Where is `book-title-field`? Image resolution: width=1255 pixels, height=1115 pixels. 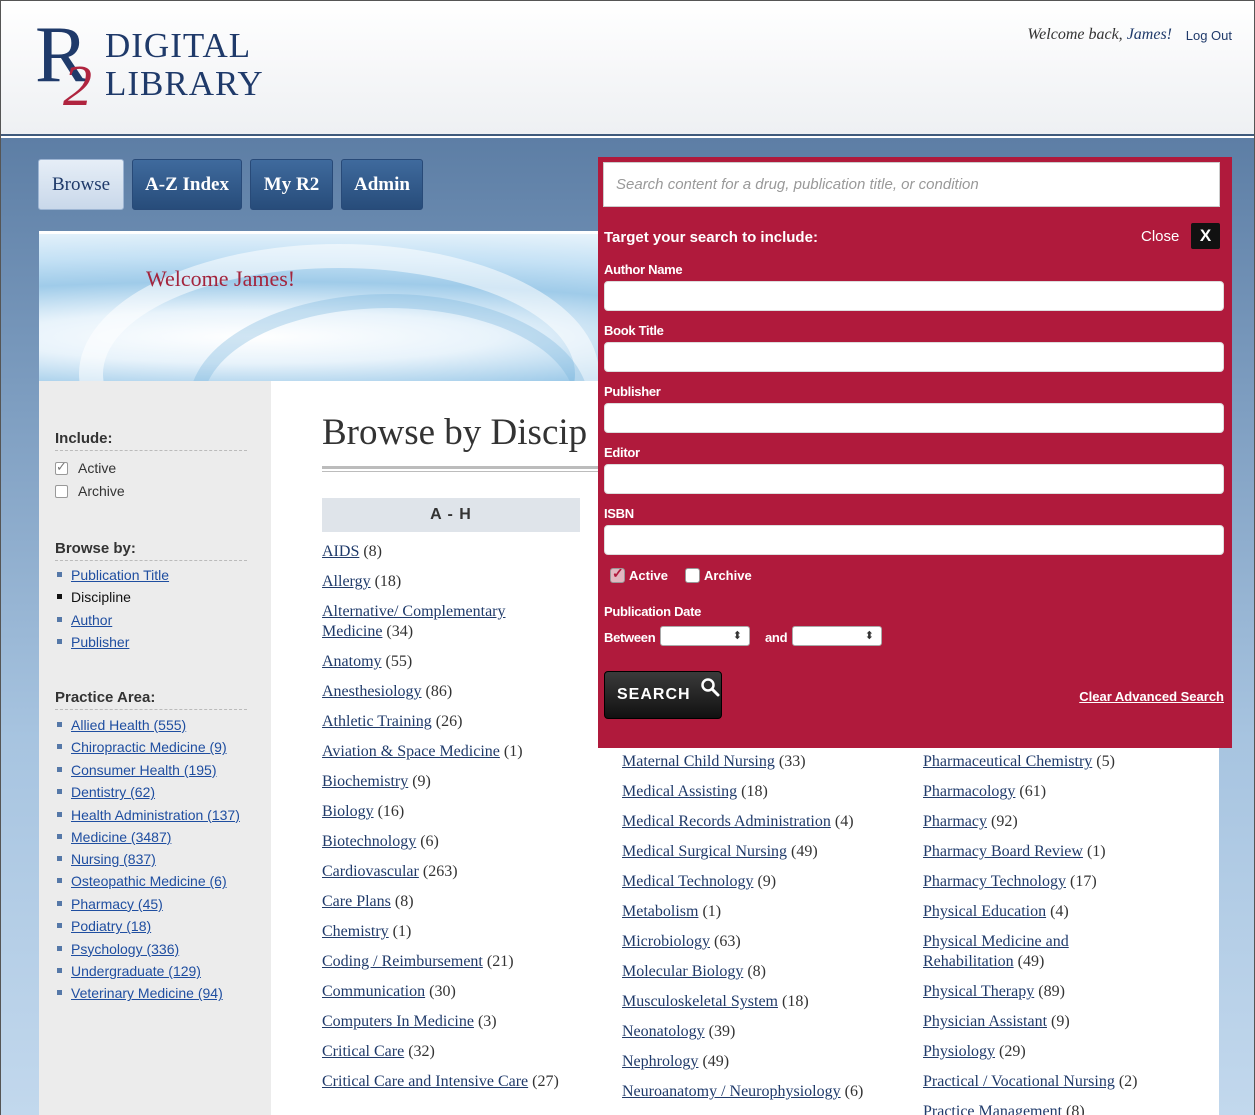 book-title-field is located at coordinates (914, 357).